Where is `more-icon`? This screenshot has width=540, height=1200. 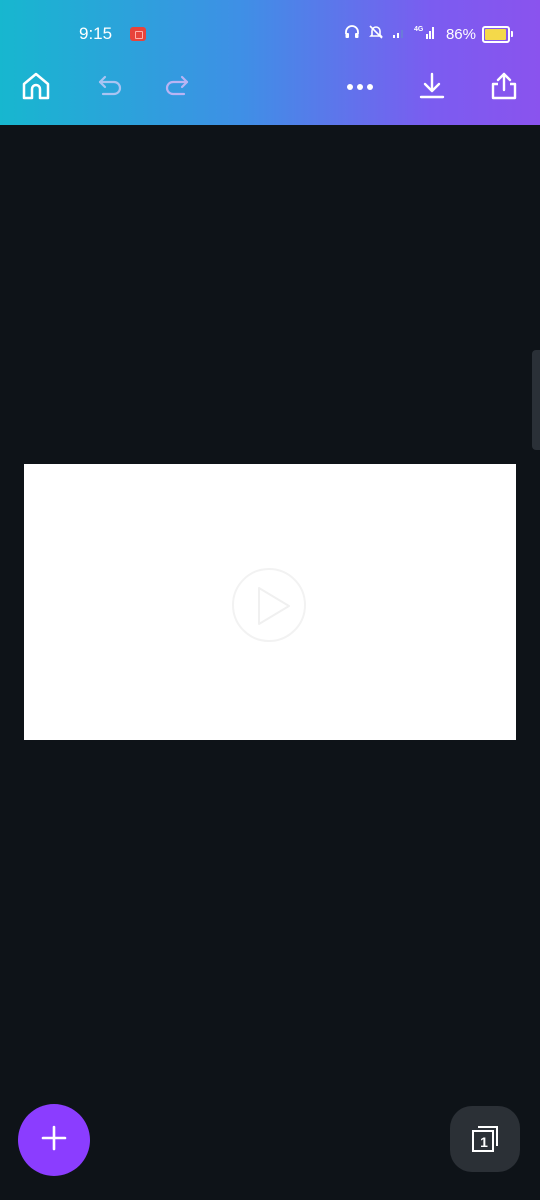
more-icon is located at coordinates (360, 88).